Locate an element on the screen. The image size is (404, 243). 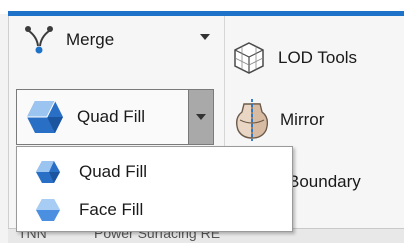
boundary-button: Boundary is located at coordinates (324, 182).